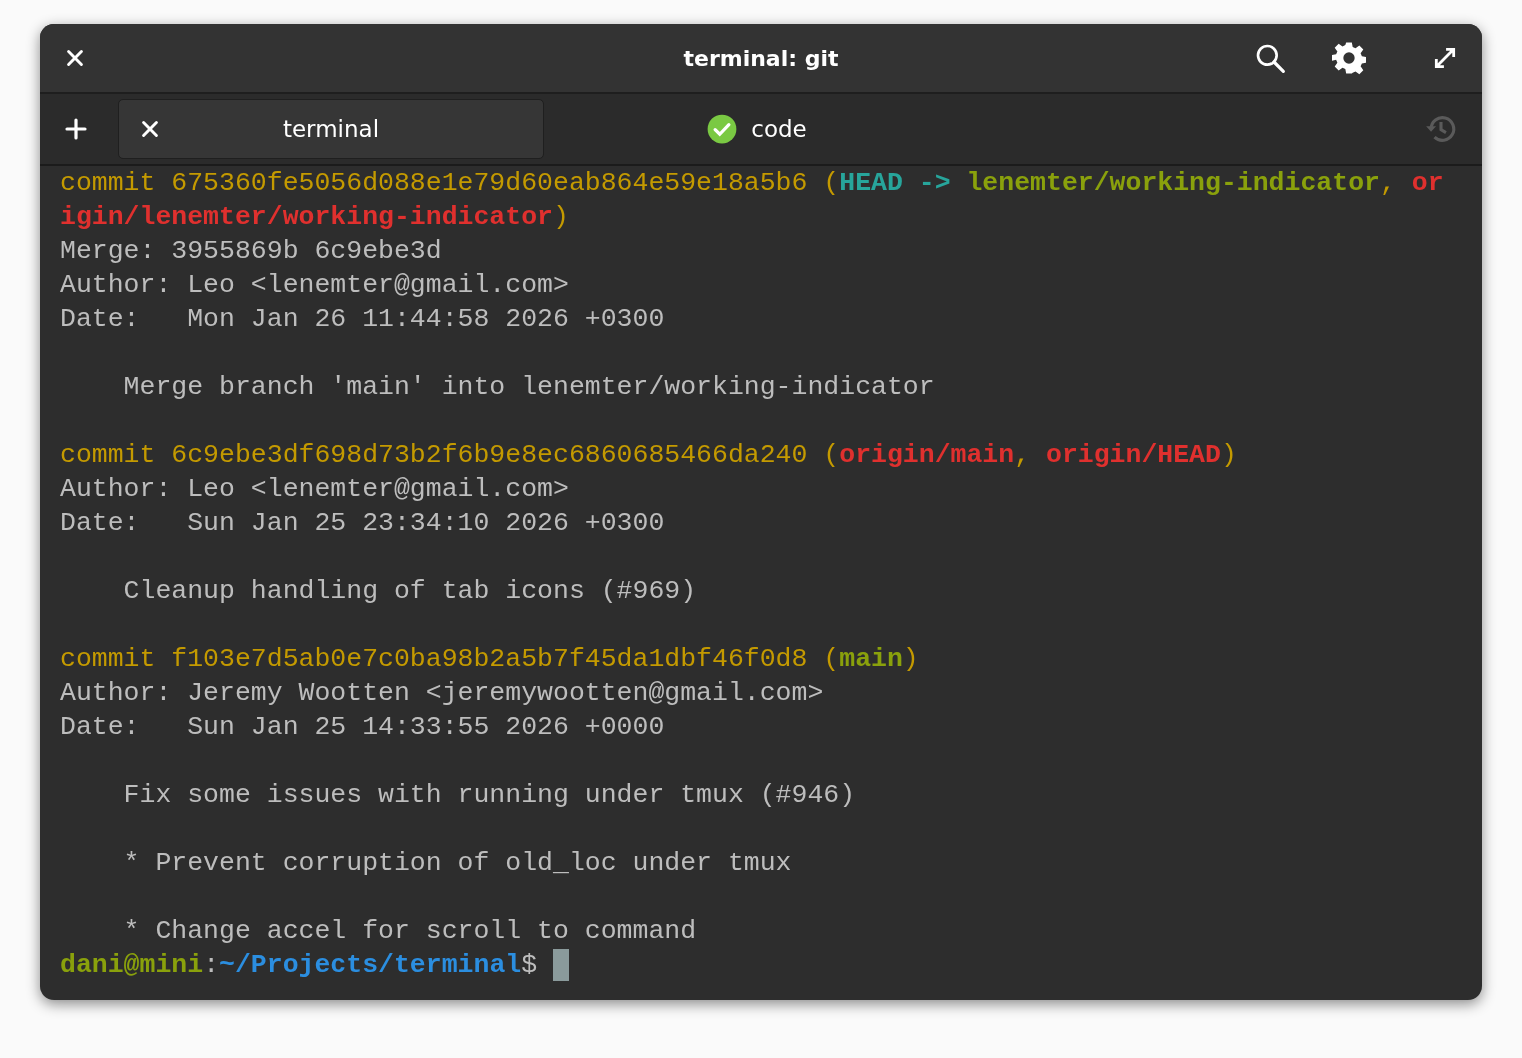 The width and height of the screenshot is (1522, 1058). I want to click on terminal-text: or, so click(1427, 183).